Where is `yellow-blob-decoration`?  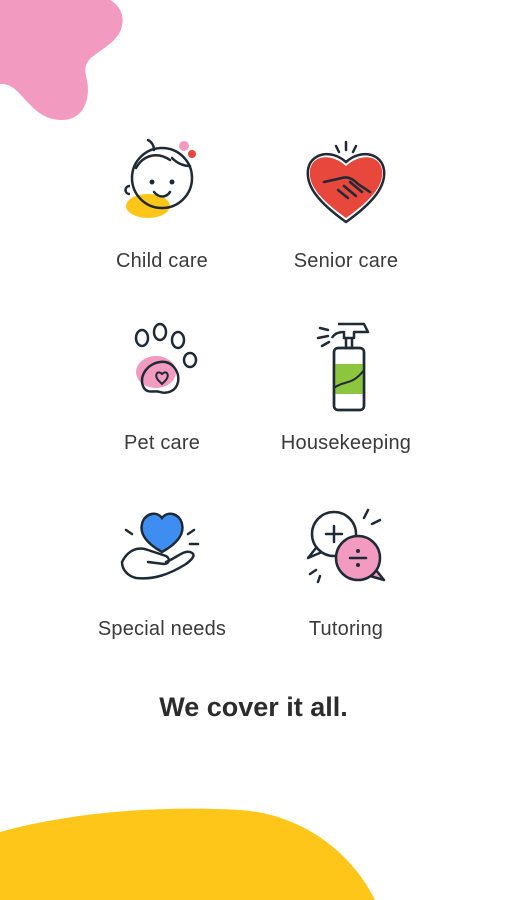 yellow-blob-decoration is located at coordinates (187, 854).